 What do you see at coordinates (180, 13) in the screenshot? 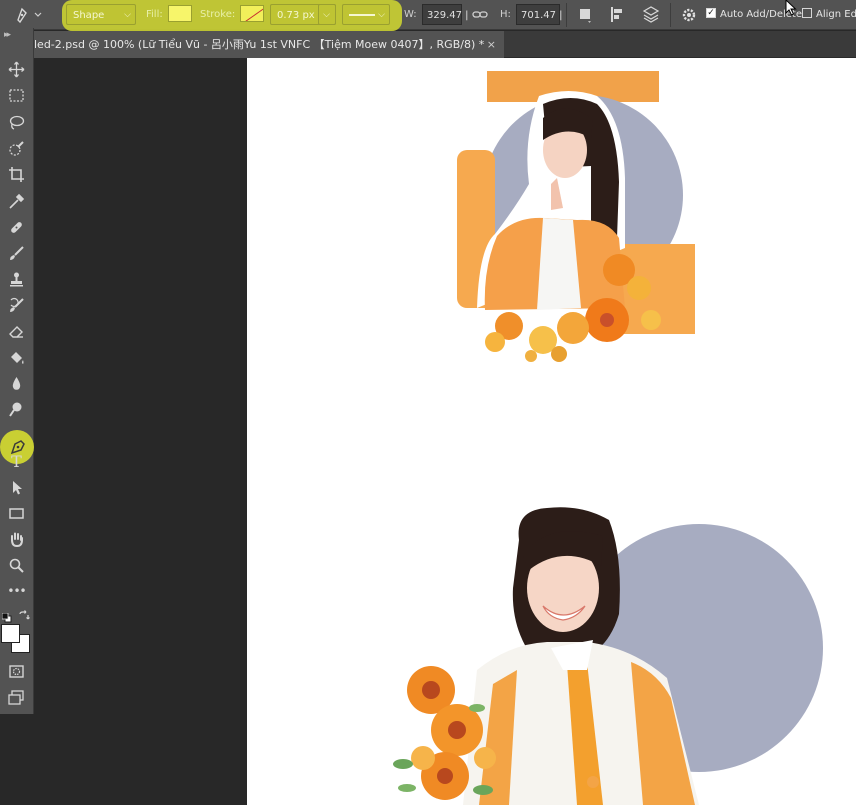
I see `fill-swatch` at bounding box center [180, 13].